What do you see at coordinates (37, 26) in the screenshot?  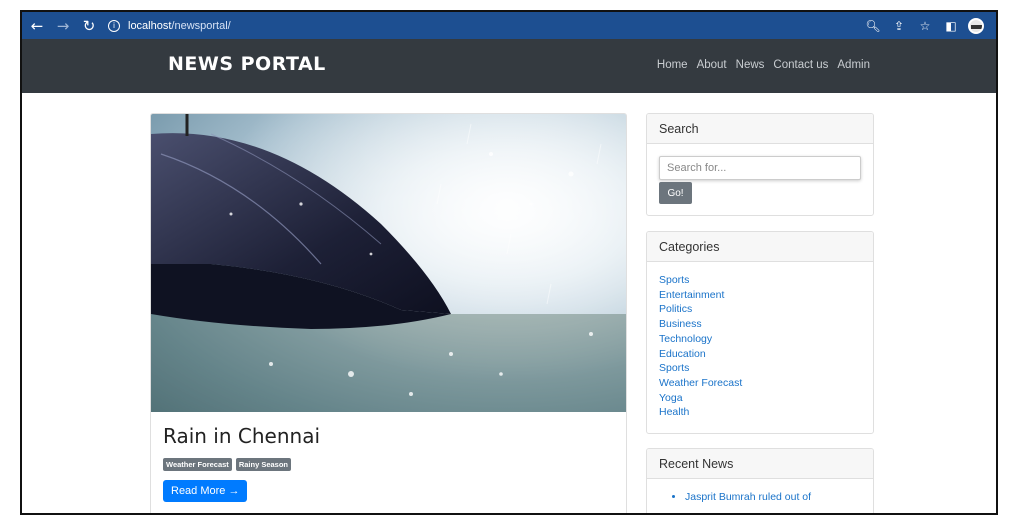 I see `back-arrow-icon: ←` at bounding box center [37, 26].